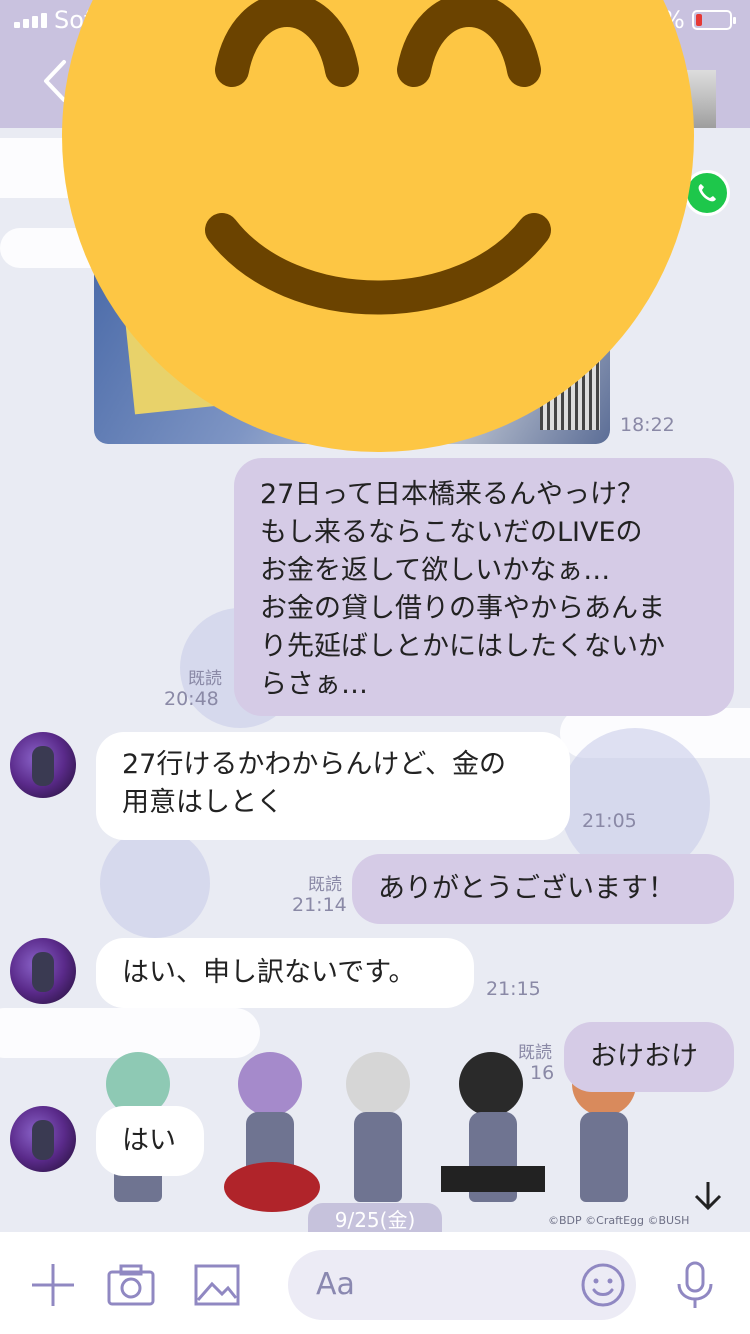  What do you see at coordinates (644, 1056) in the screenshot?
I see `message-line: おけおけ` at bounding box center [644, 1056].